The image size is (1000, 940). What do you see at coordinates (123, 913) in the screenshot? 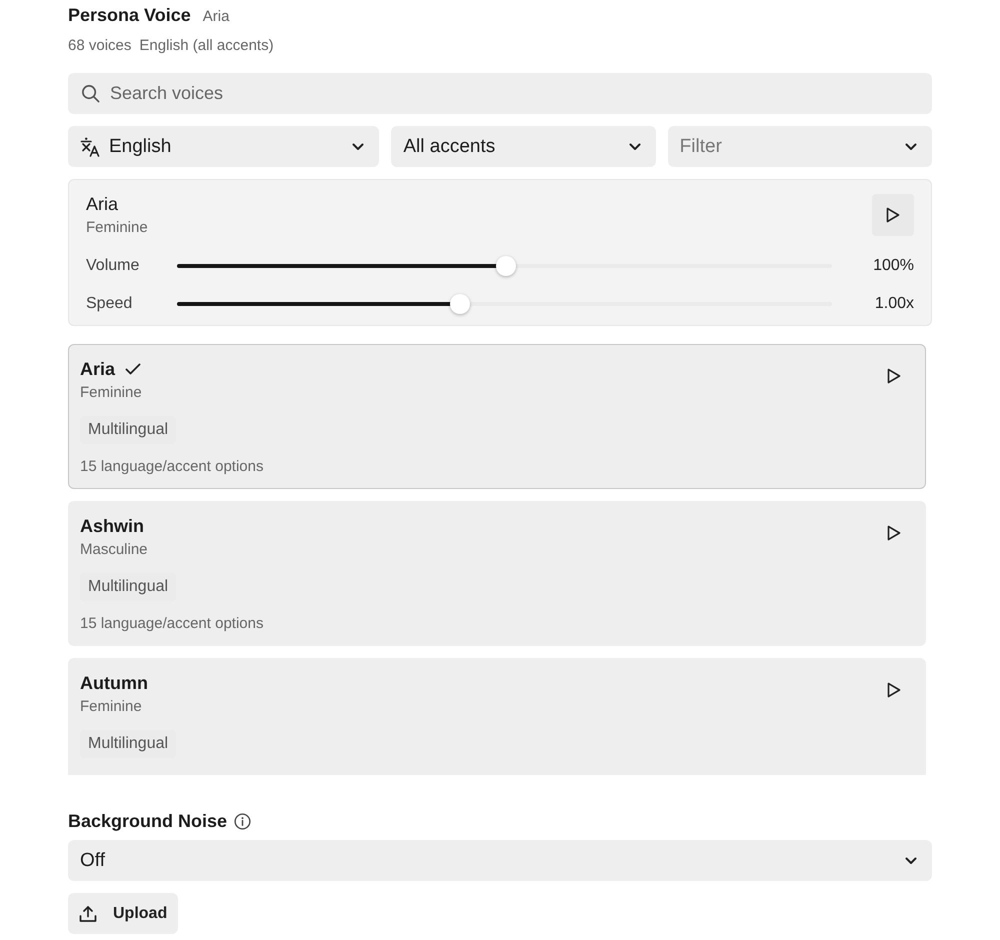
I see `upload-button: Upload` at bounding box center [123, 913].